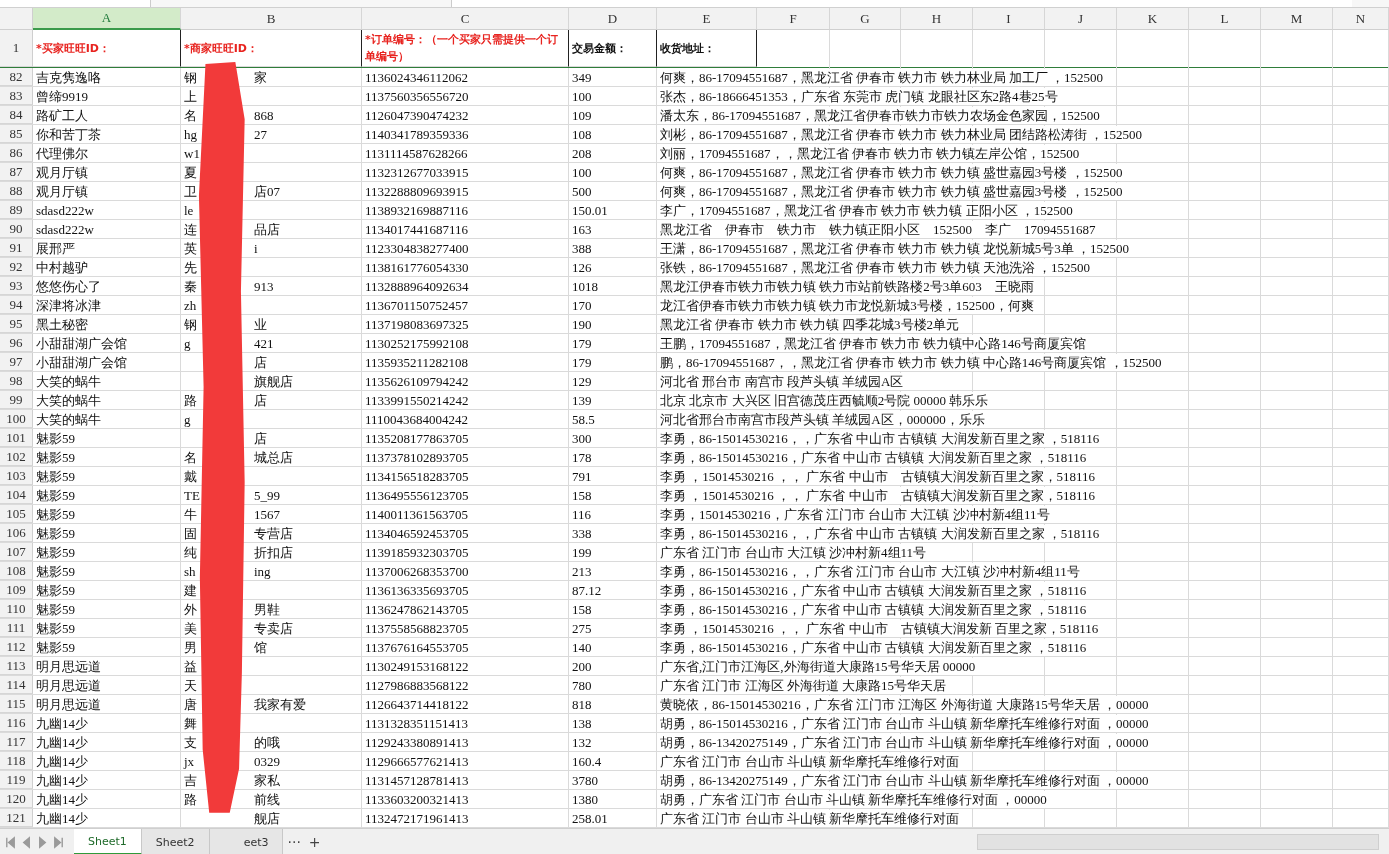  I want to click on table-cell: 126, so click(582, 267).